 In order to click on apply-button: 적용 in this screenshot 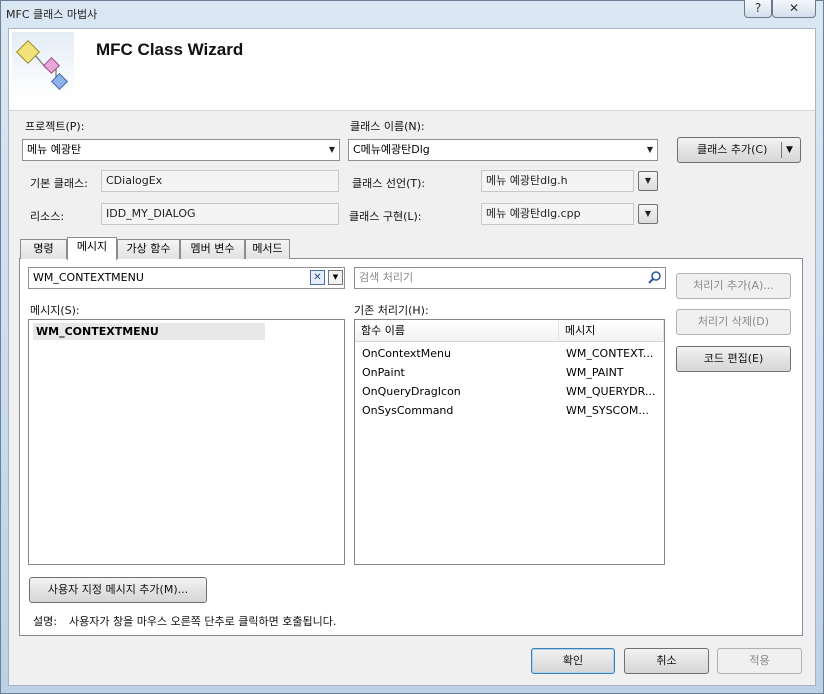, I will do `click(759, 661)`.